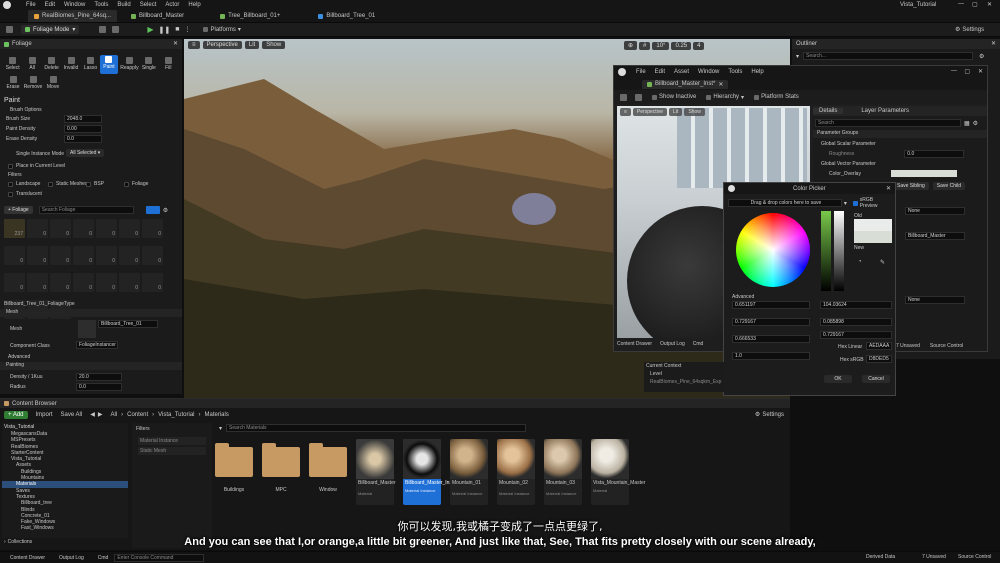 This screenshot has width=1000, height=563. I want to click on mesh-asset-picker: Billboard_Tree_01, so click(128, 324).